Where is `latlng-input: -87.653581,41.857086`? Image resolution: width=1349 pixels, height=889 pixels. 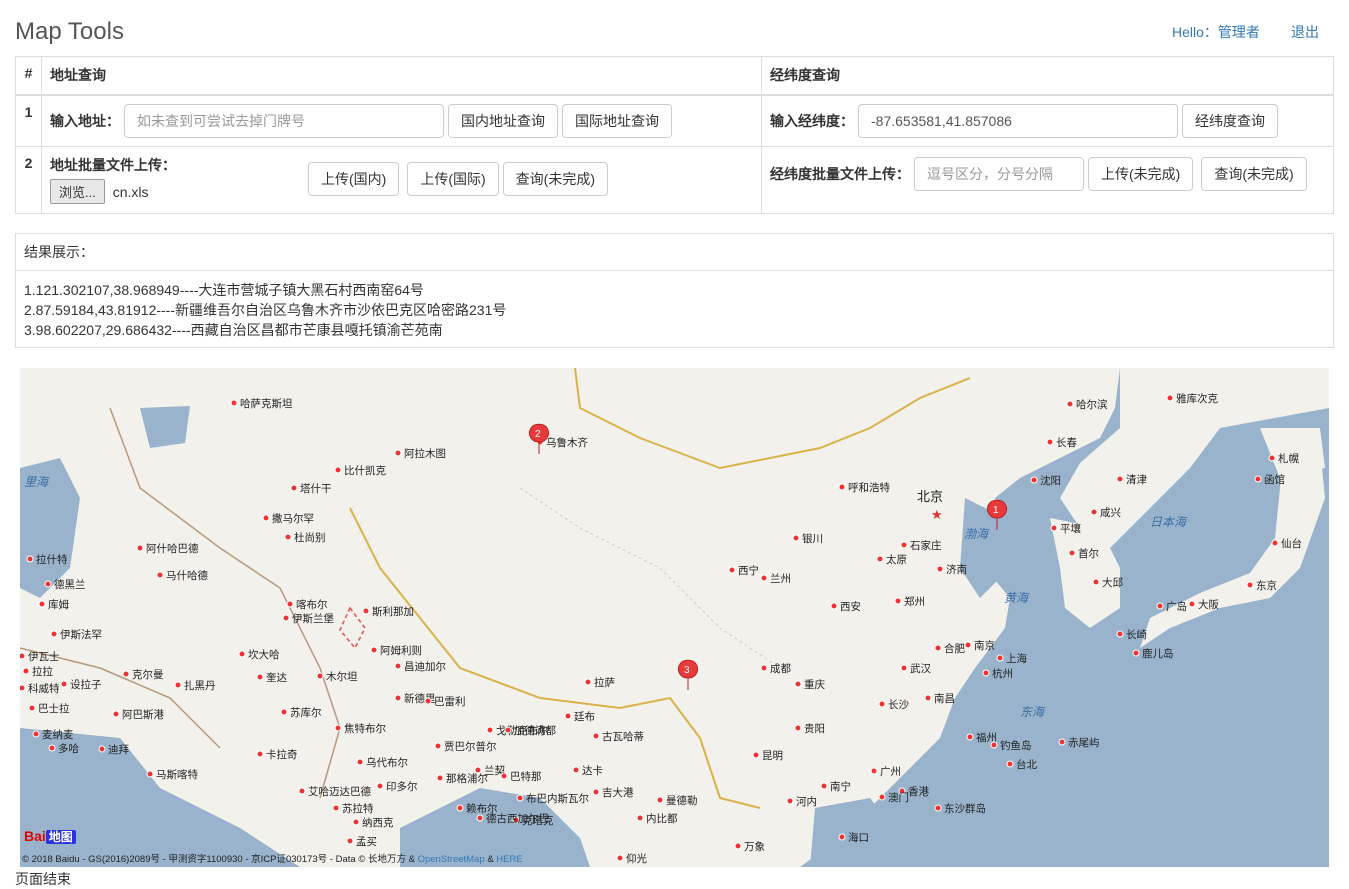
latlng-input: -87.653581,41.857086 is located at coordinates (1018, 120).